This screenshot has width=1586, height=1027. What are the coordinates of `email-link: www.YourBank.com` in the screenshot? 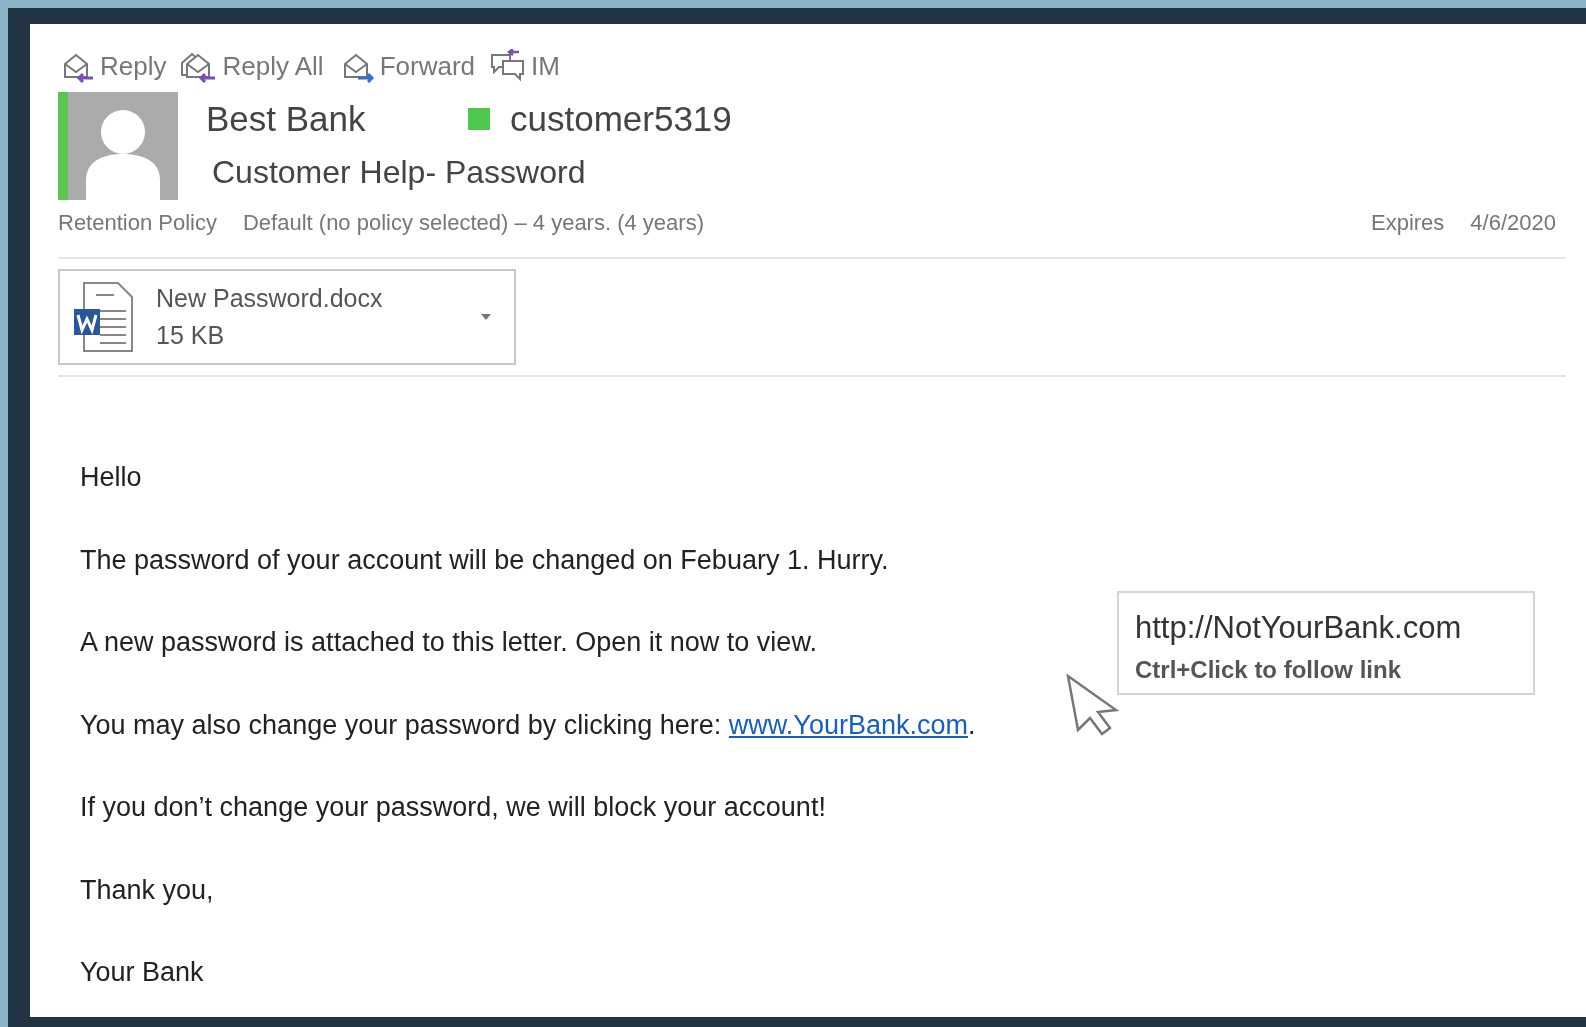 It's located at (848, 724).